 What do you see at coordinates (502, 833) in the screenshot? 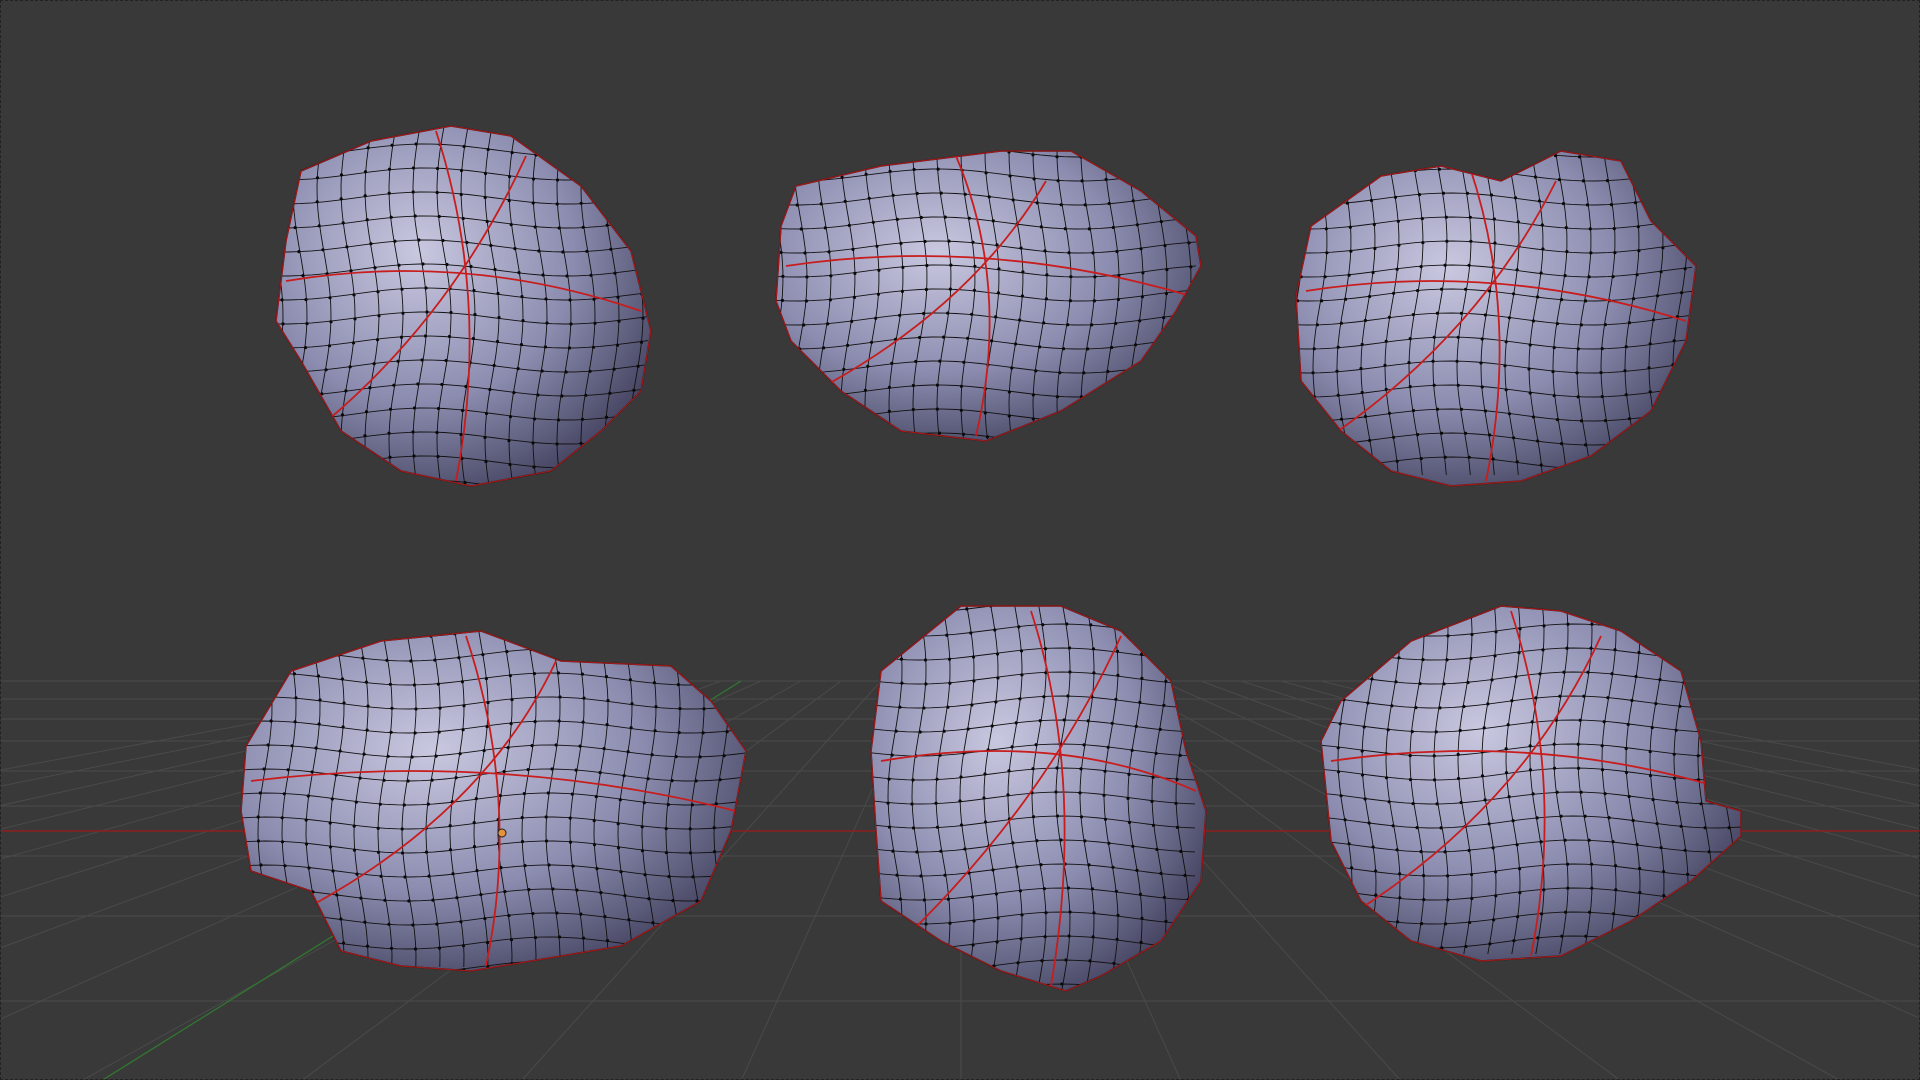
I see `object-origin-dot` at bounding box center [502, 833].